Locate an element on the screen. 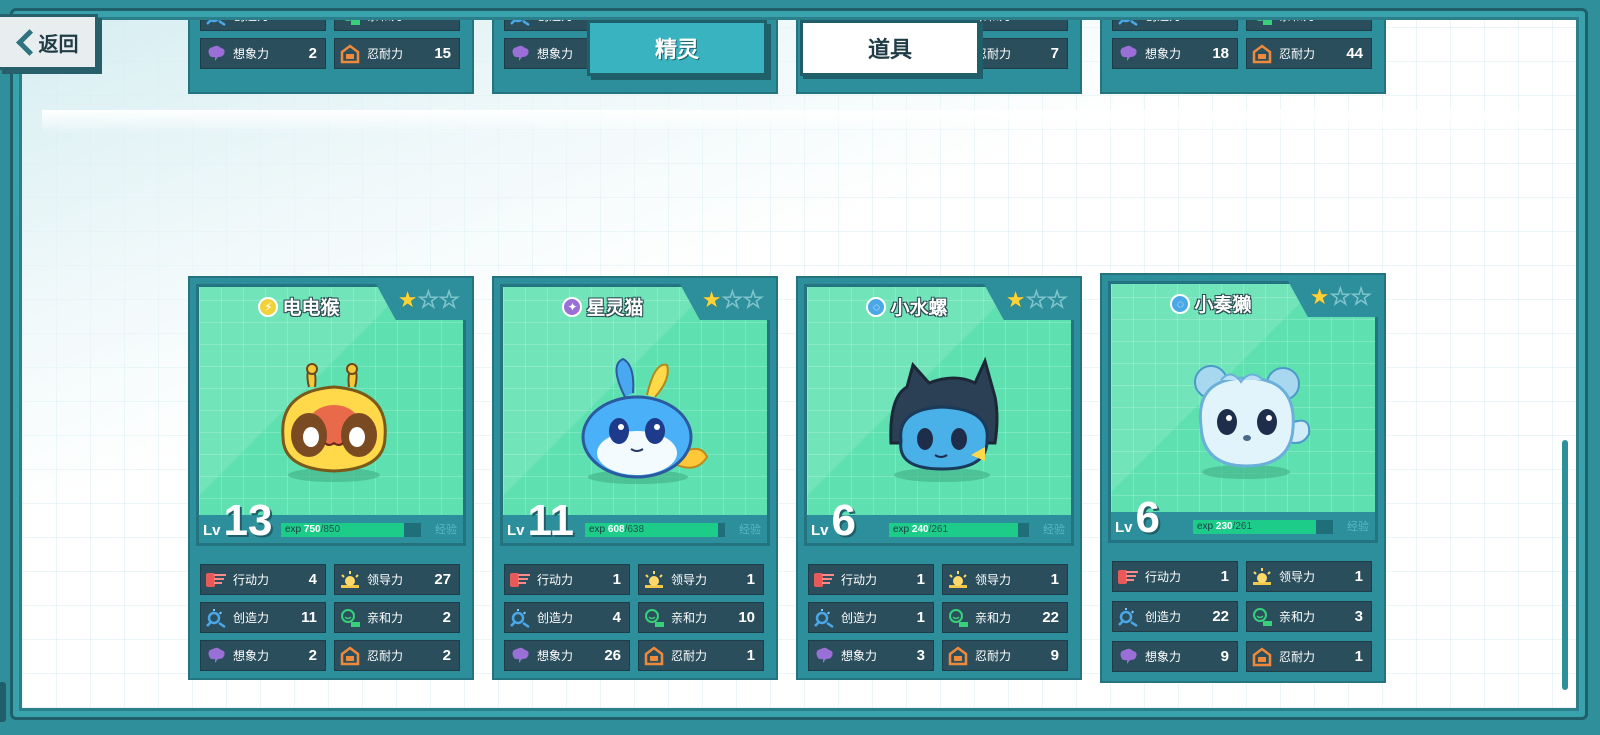 The image size is (1600, 735). stat-label: 领导力 is located at coordinates (993, 580).